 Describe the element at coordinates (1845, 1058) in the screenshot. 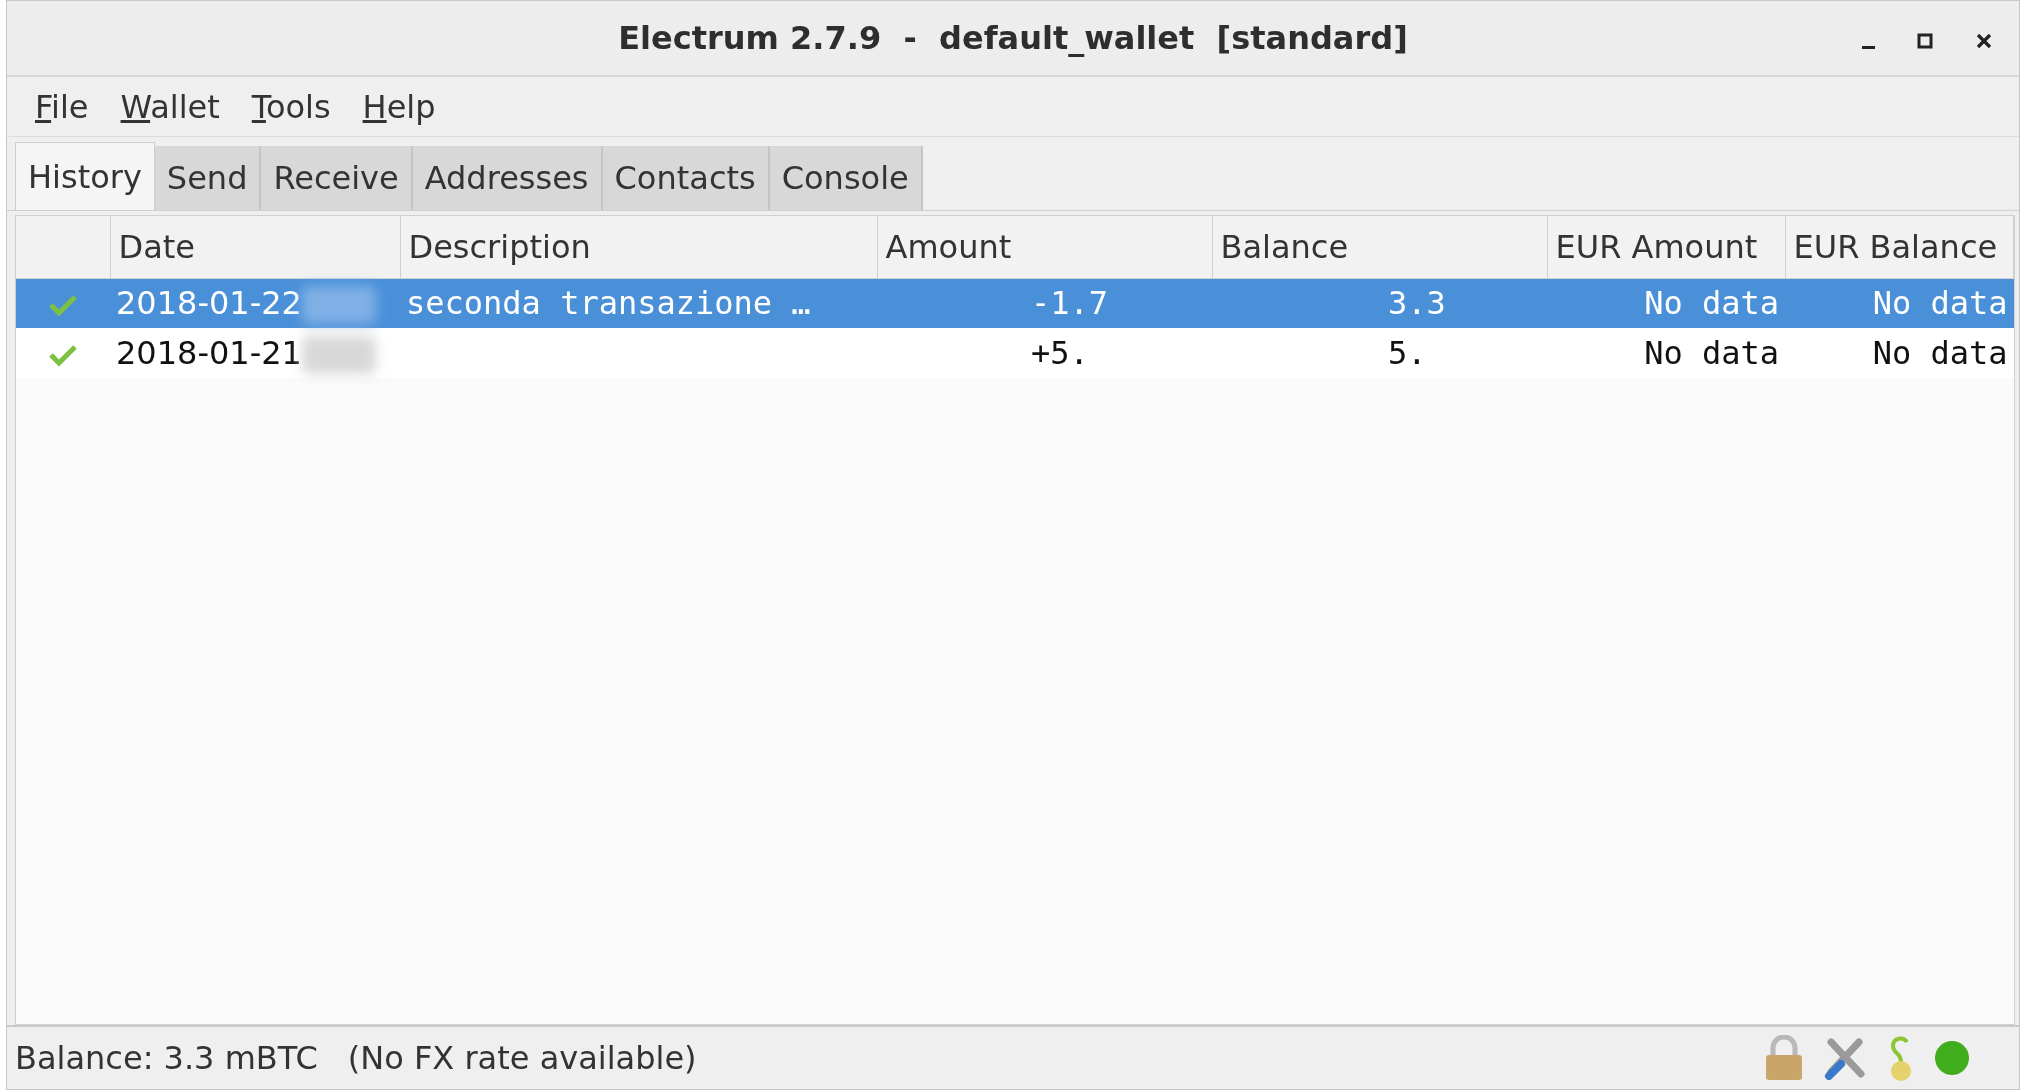

I see `tools-icon` at that location.